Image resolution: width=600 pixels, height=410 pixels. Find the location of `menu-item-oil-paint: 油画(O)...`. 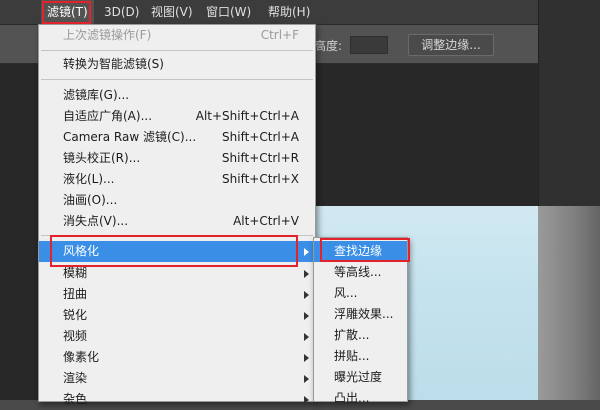

menu-item-oil-paint: 油画(O)... is located at coordinates (177, 200).